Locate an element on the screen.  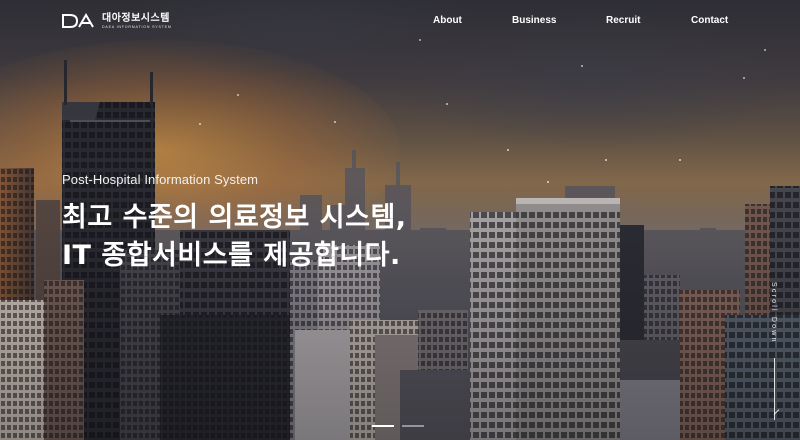
scroll-down-label: Scroll Down is located at coordinates (773, 313).